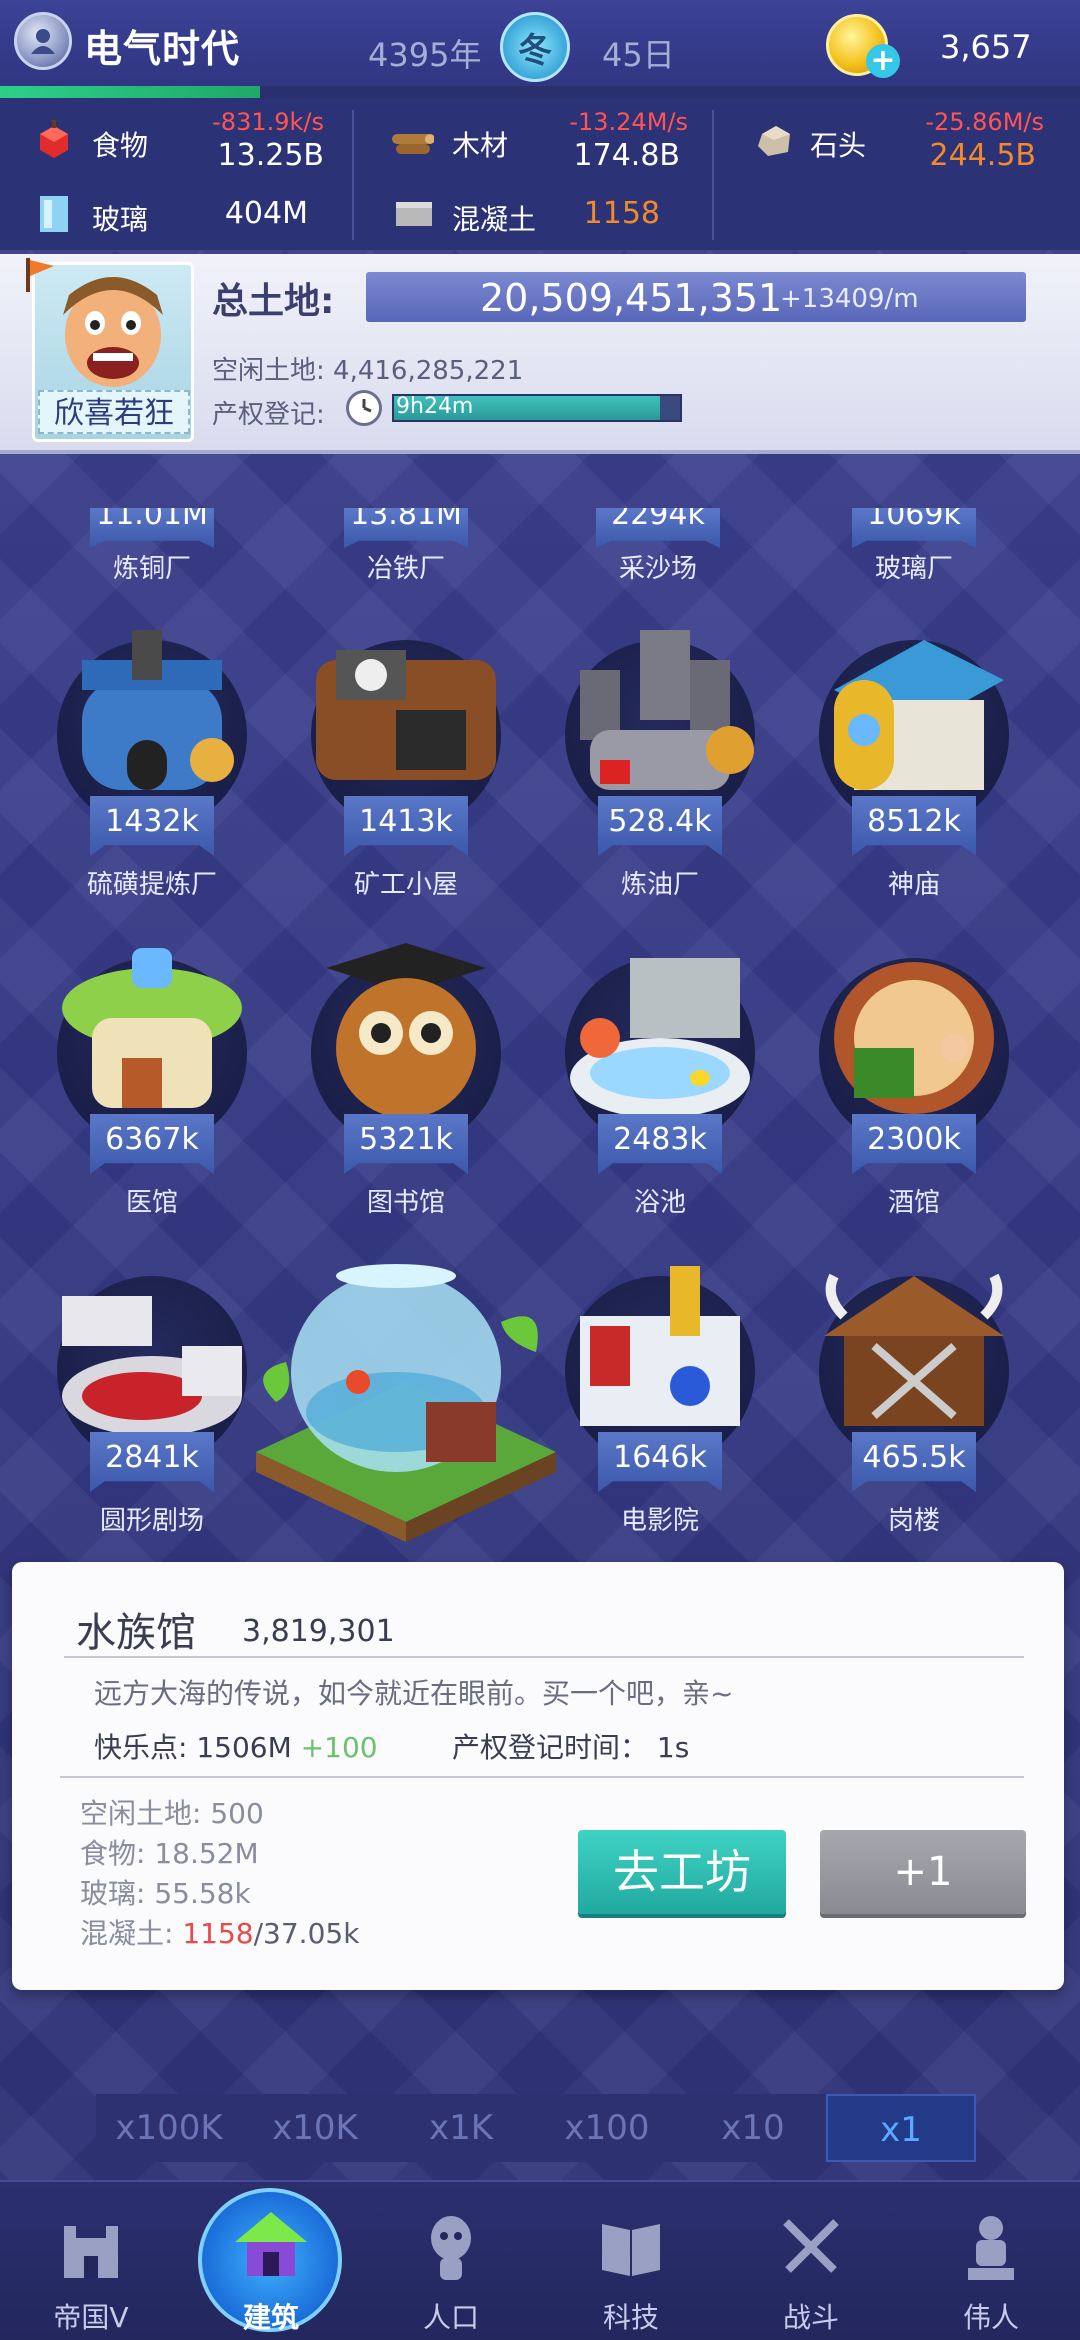  Describe the element at coordinates (405, 1203) in the screenshot. I see `building-name: 图书馆` at that location.